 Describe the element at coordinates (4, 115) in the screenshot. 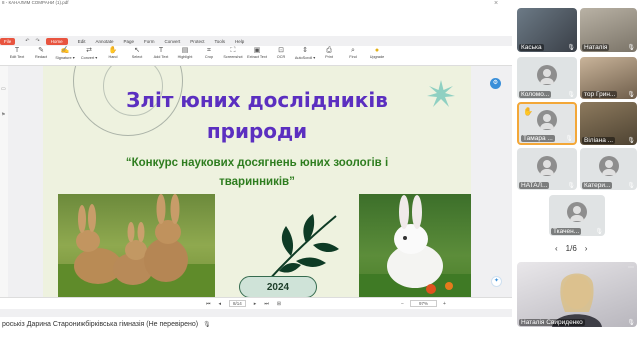

I see `bookmark-icon: ⚑` at that location.